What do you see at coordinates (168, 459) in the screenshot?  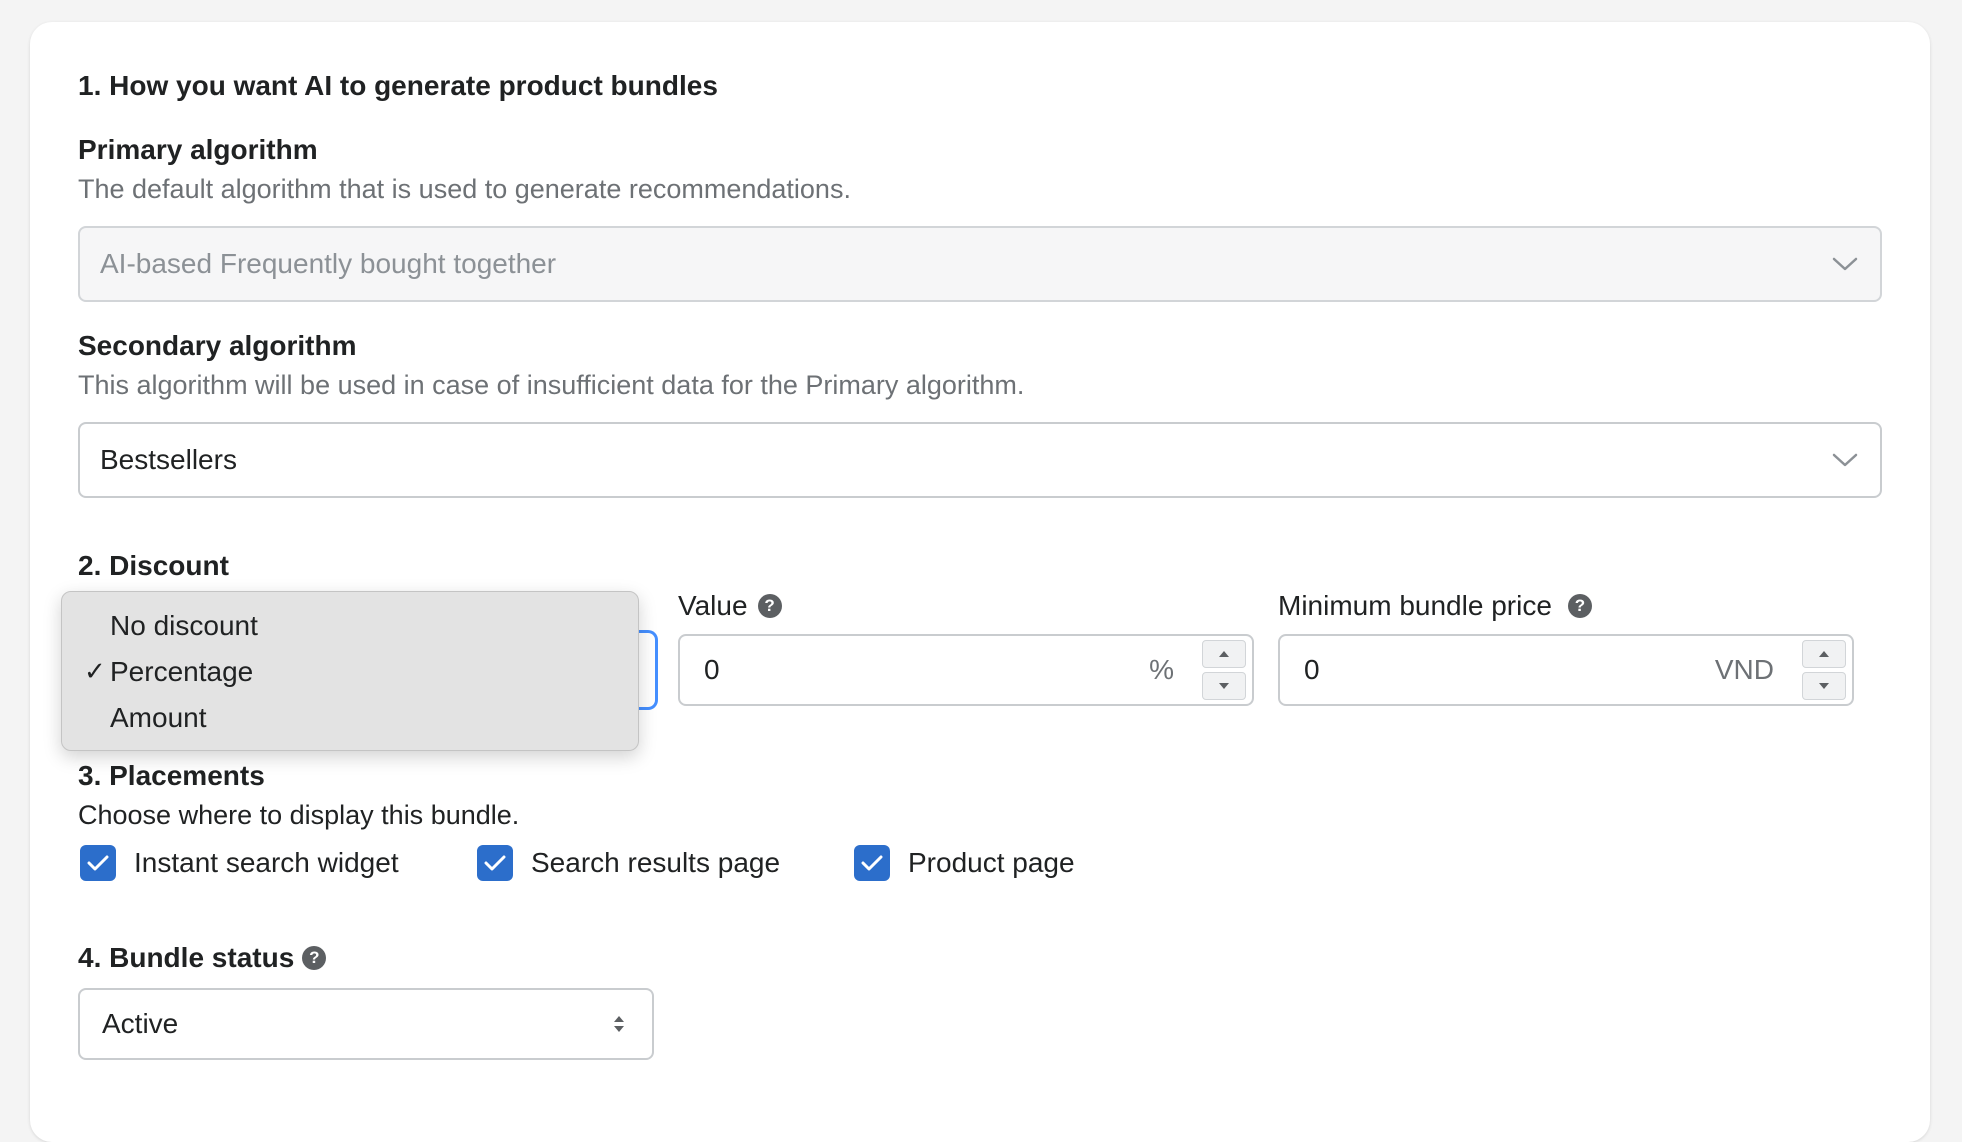 I see `secondary-algorithm-value: Bestsellers` at bounding box center [168, 459].